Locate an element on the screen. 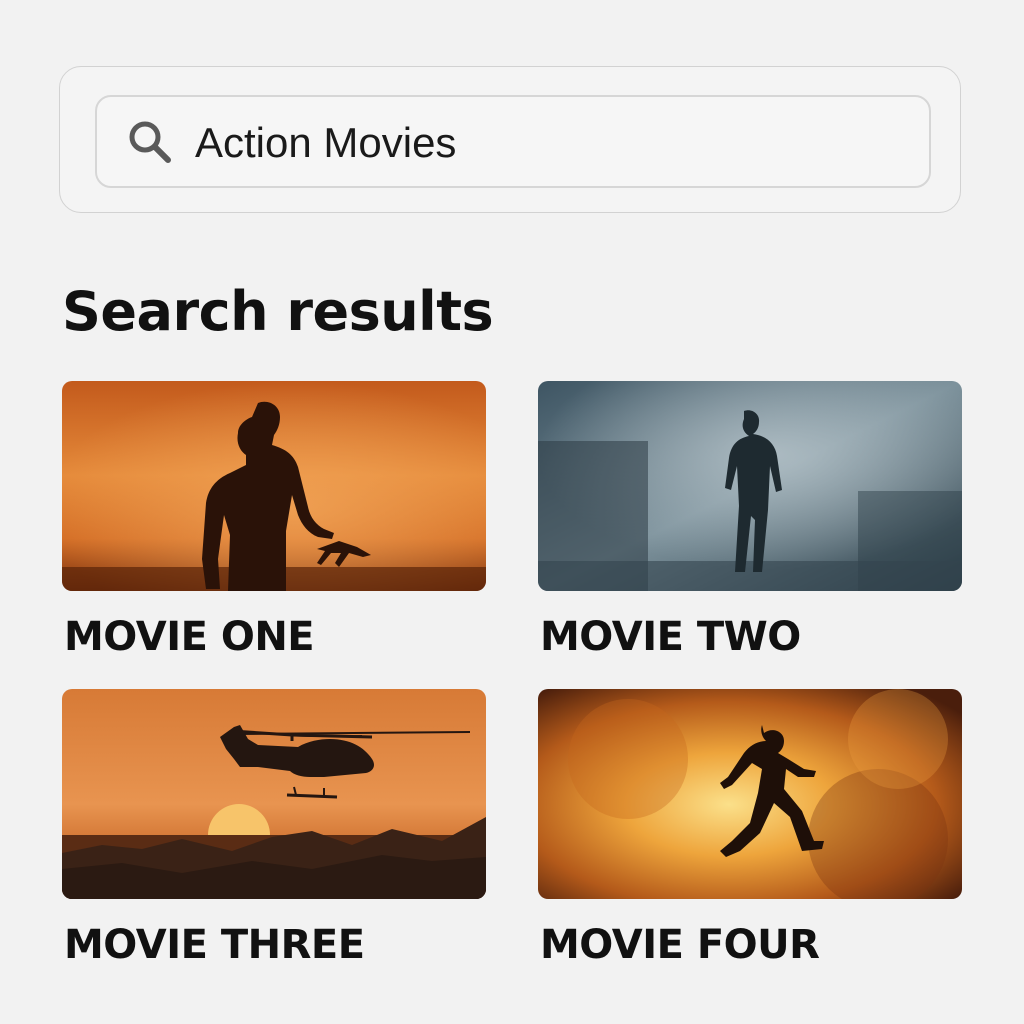  search-box is located at coordinates (513, 141).